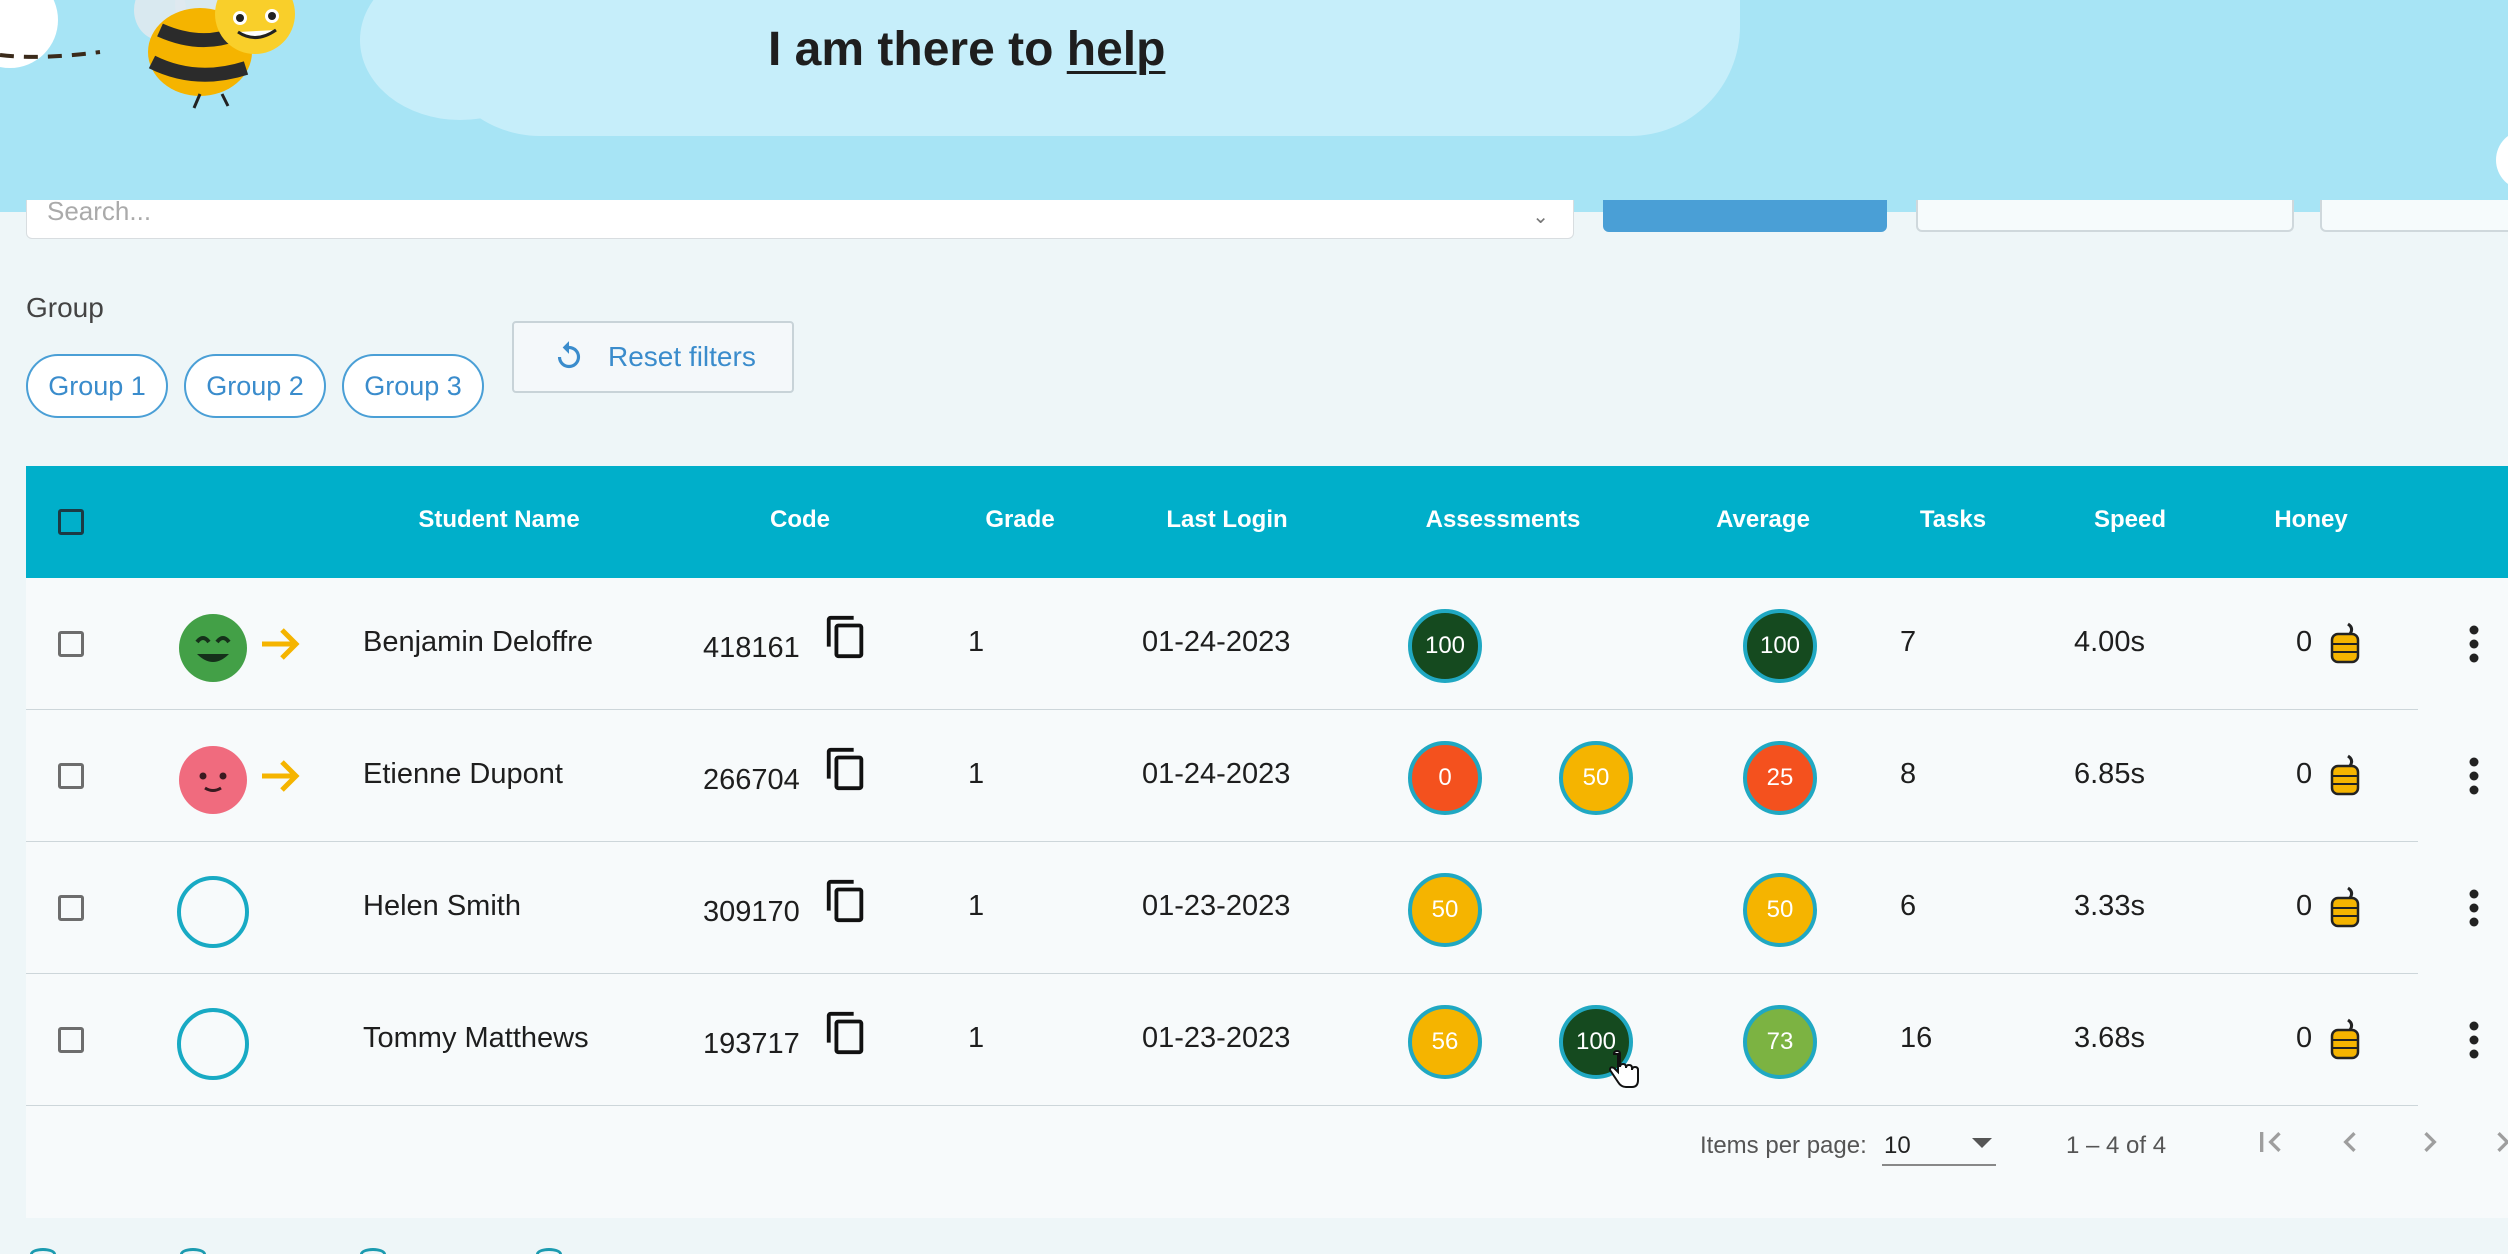 This screenshot has height=1254, width=2508. I want to click on dropdown-arrow-icon, so click(1982, 1143).